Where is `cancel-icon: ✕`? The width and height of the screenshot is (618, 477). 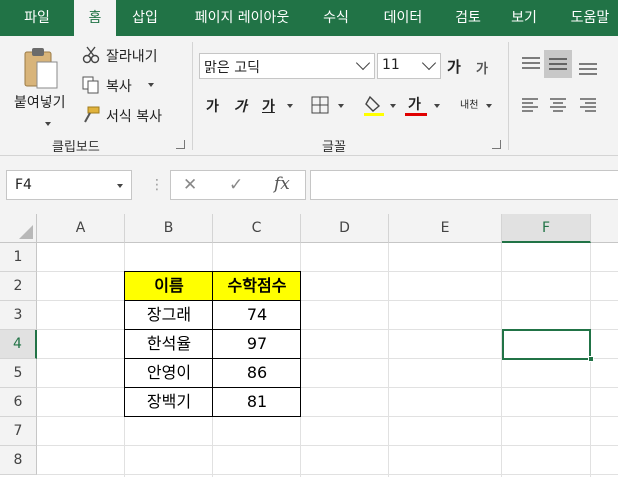 cancel-icon: ✕ is located at coordinates (190, 185).